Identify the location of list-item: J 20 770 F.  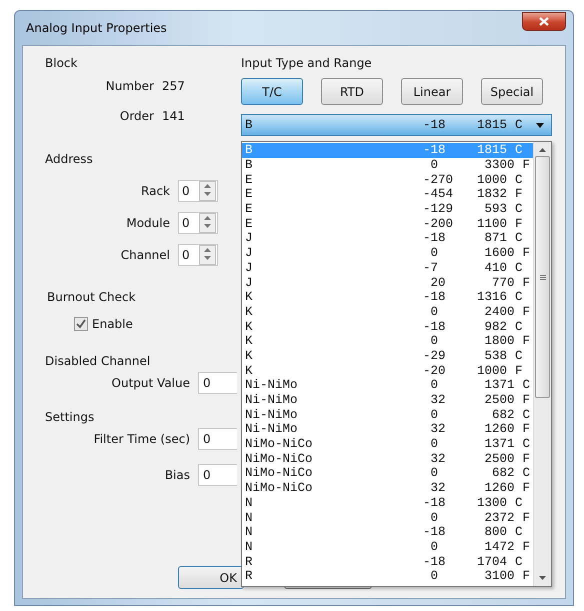
(387, 282).